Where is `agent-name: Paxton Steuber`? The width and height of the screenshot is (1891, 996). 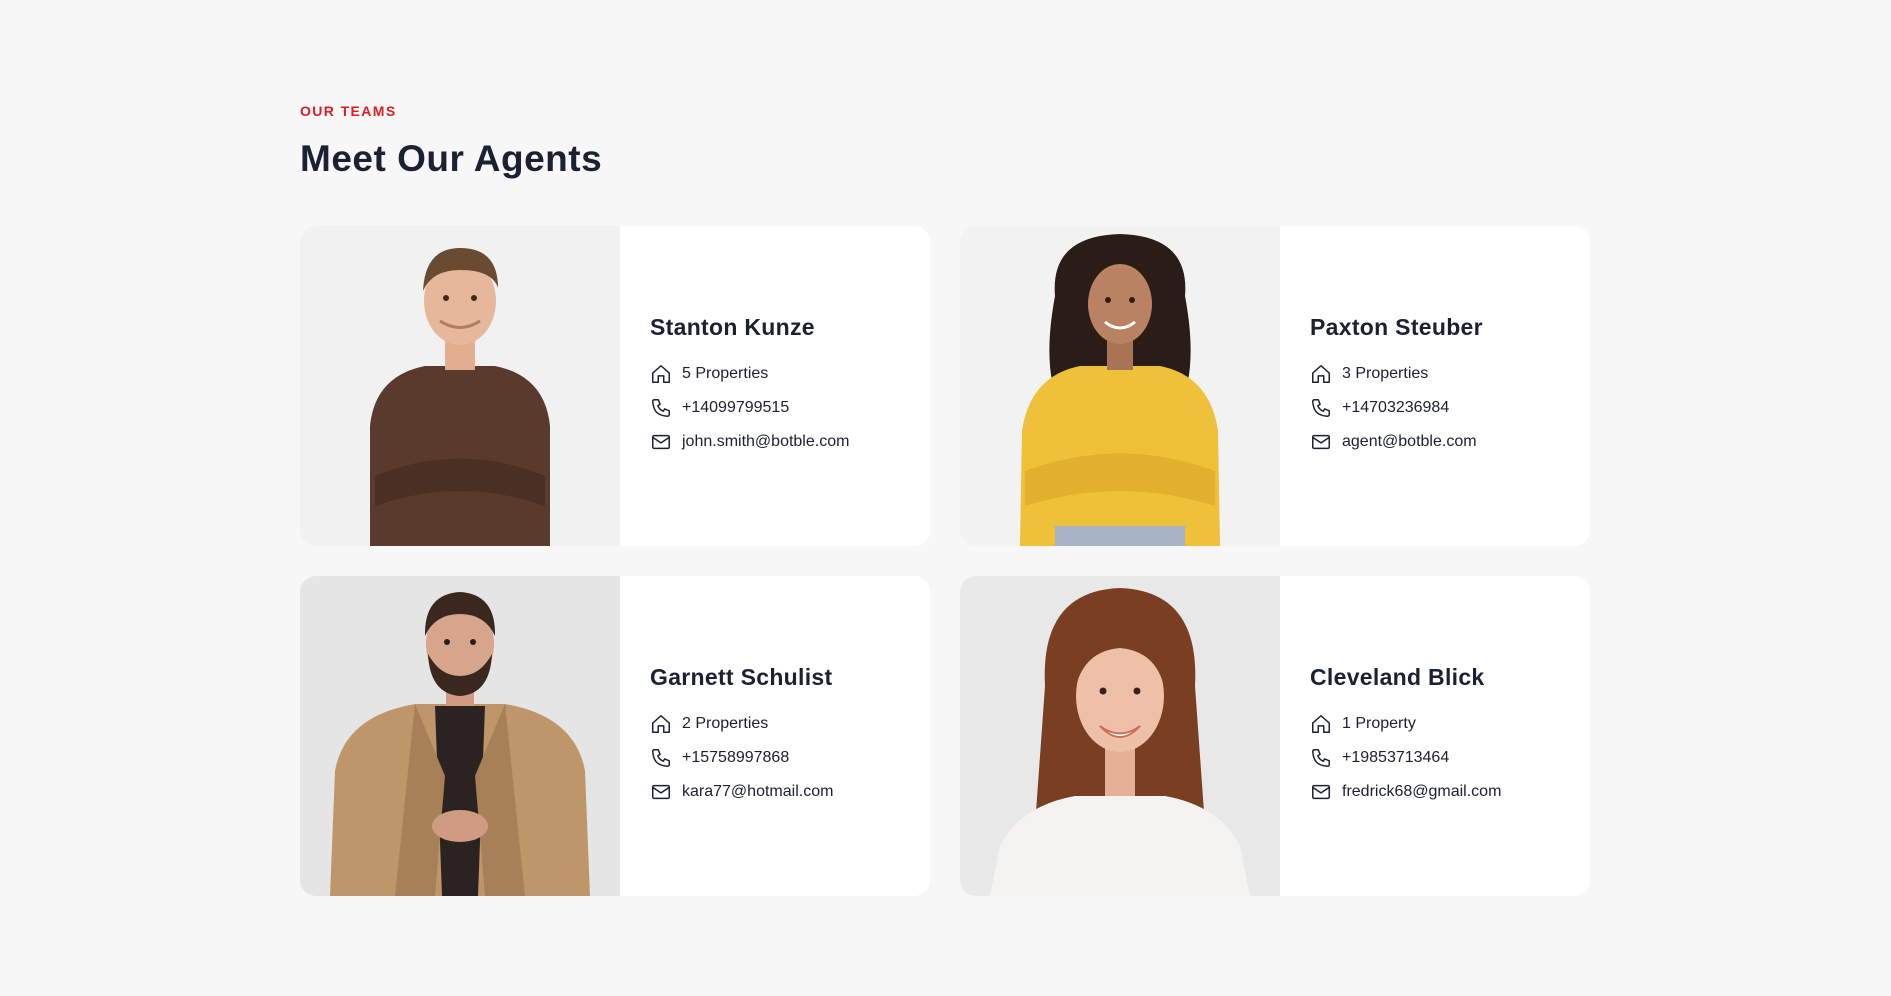
agent-name: Paxton Steuber is located at coordinates (1396, 327).